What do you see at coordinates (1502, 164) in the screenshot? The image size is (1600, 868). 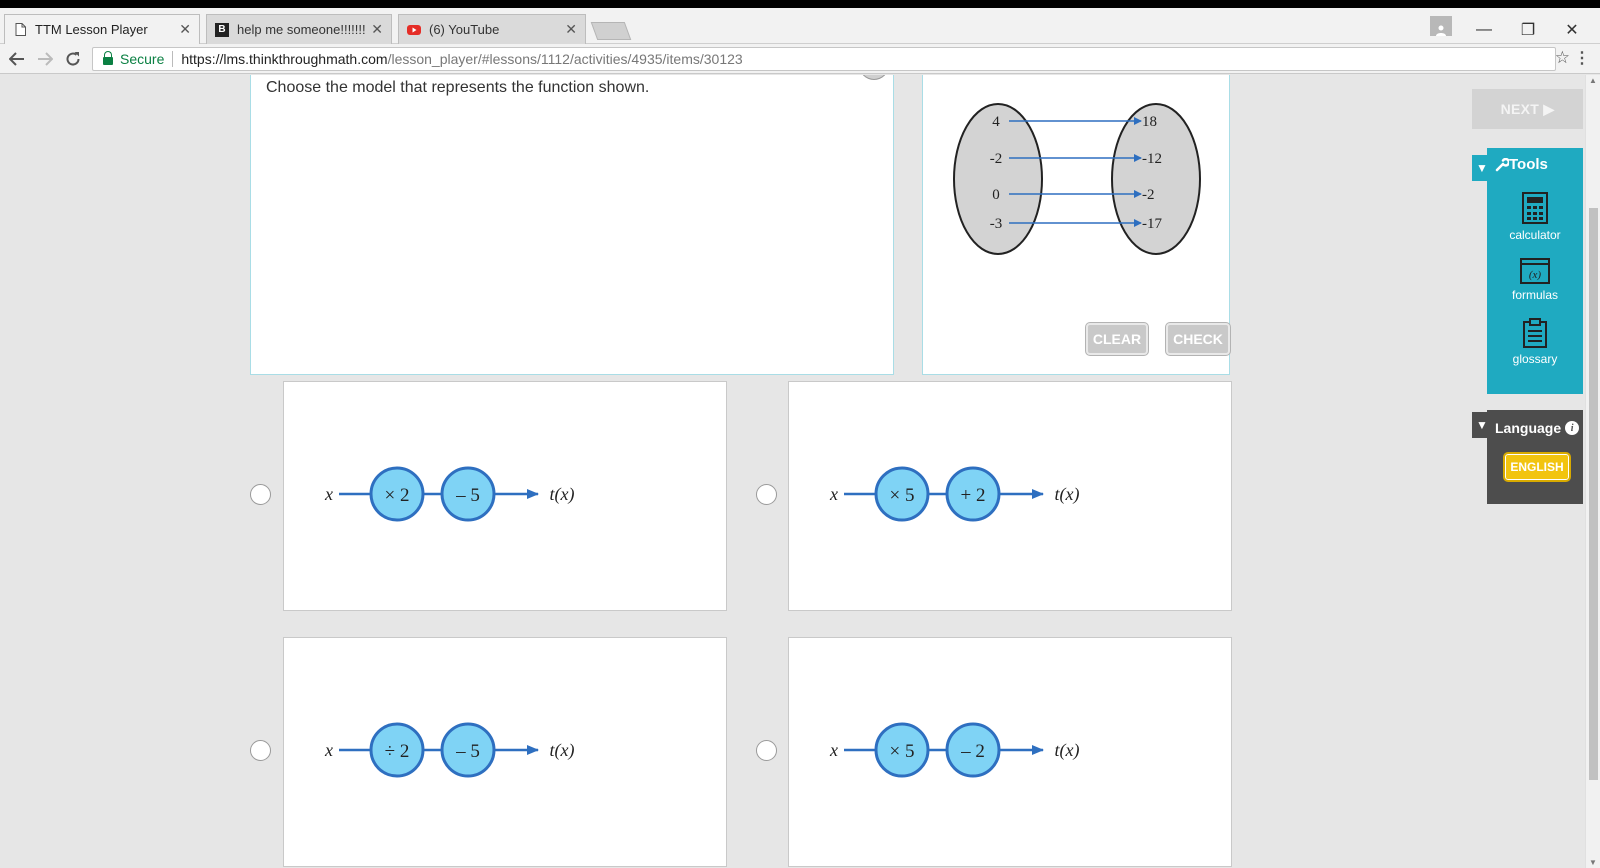 I see `wrench-icon` at bounding box center [1502, 164].